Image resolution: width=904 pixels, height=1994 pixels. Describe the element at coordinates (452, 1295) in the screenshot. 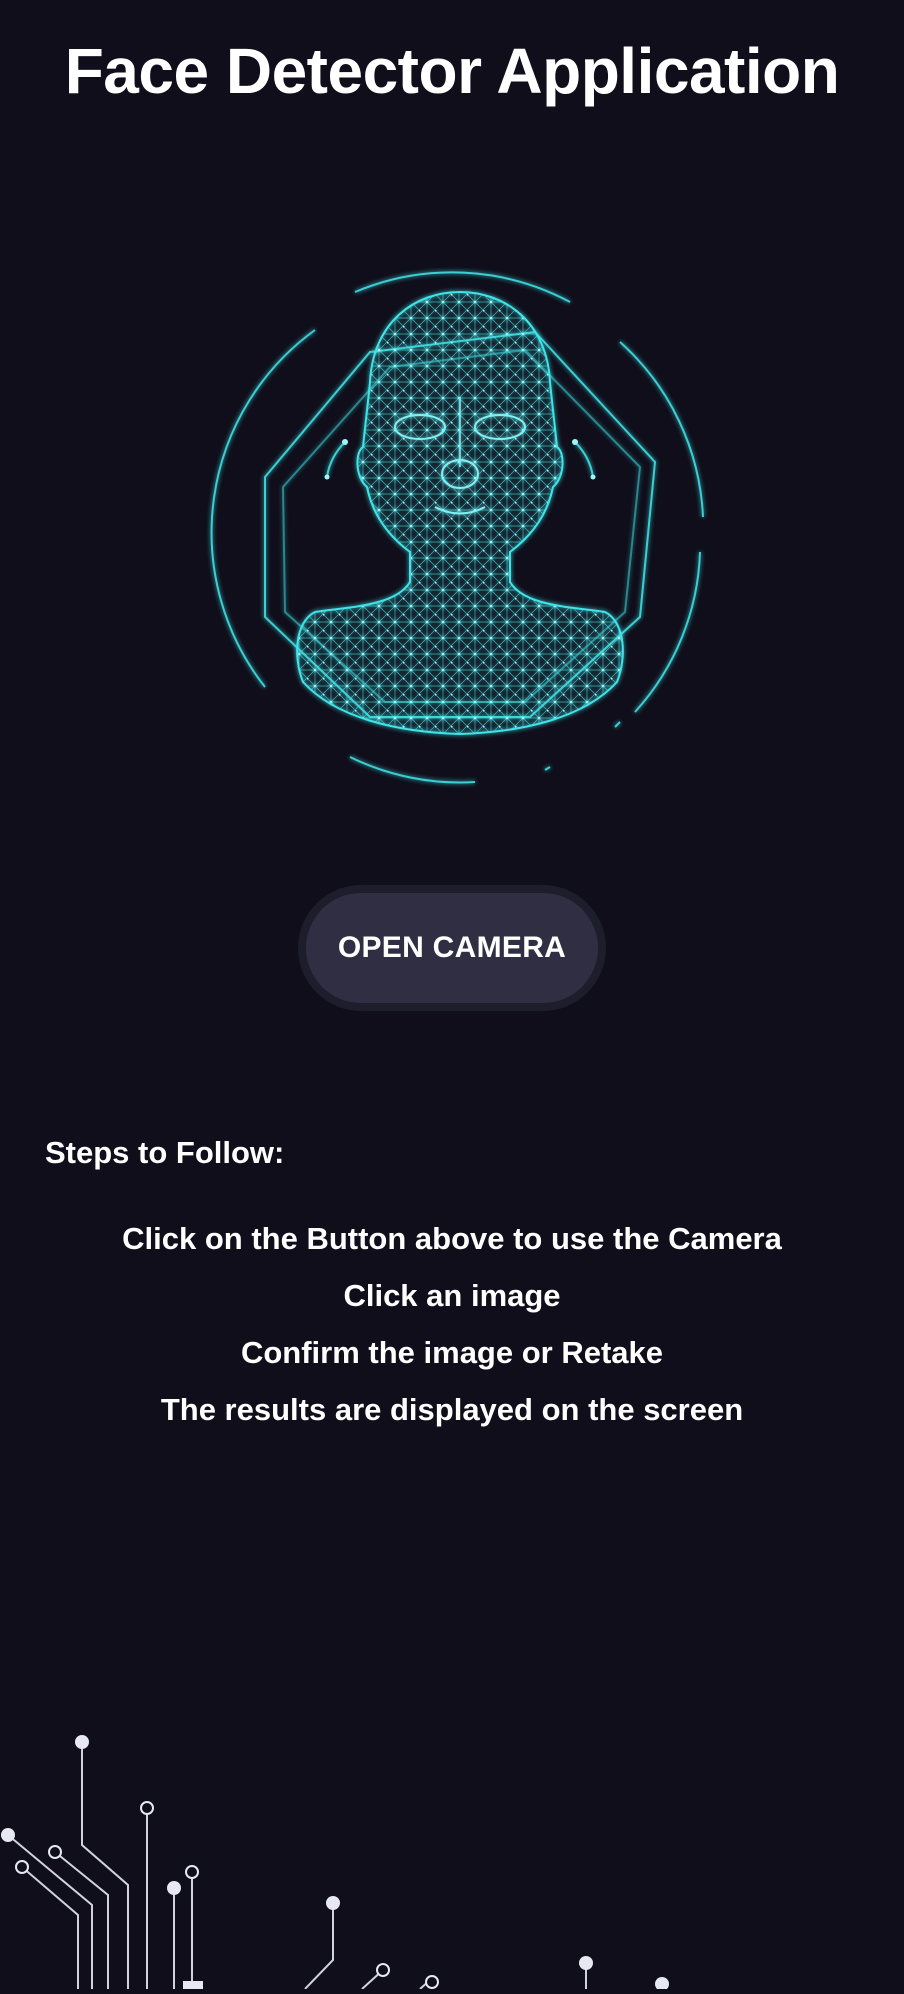

I see `step-item-2: Click an image` at that location.